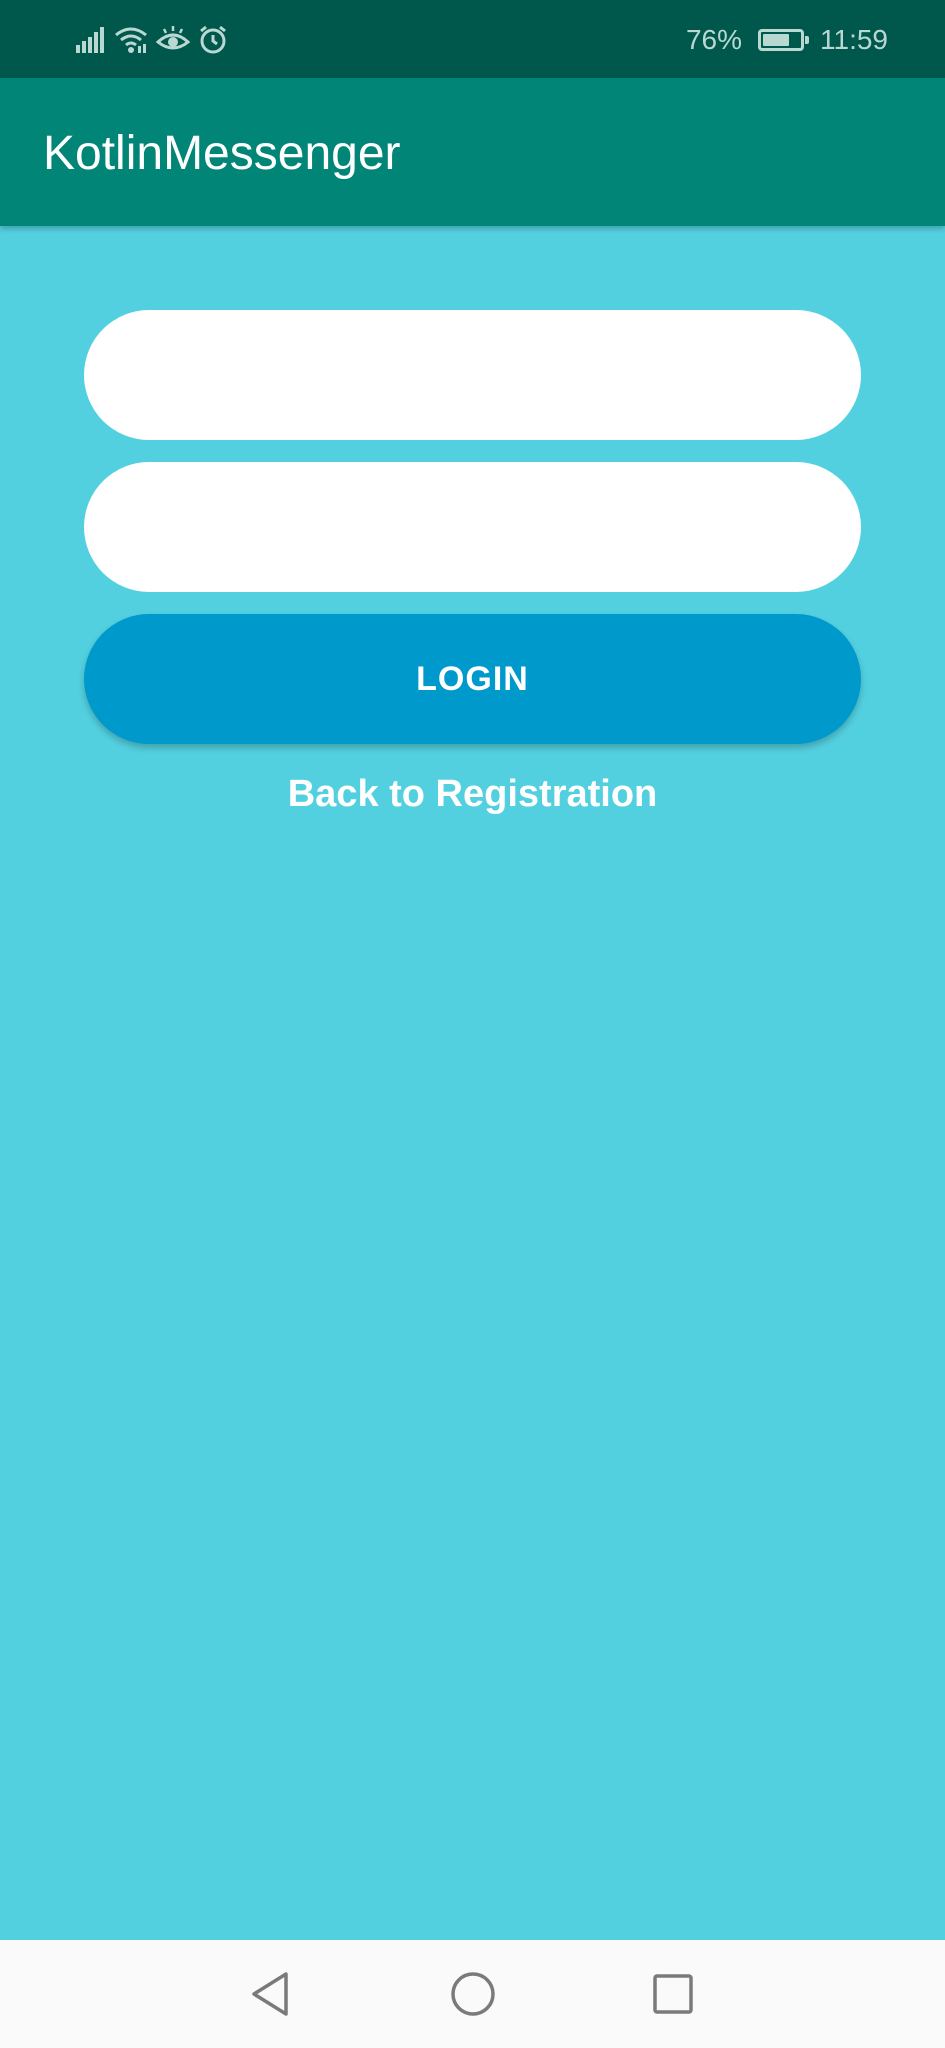  I want to click on email-field, so click(472, 375).